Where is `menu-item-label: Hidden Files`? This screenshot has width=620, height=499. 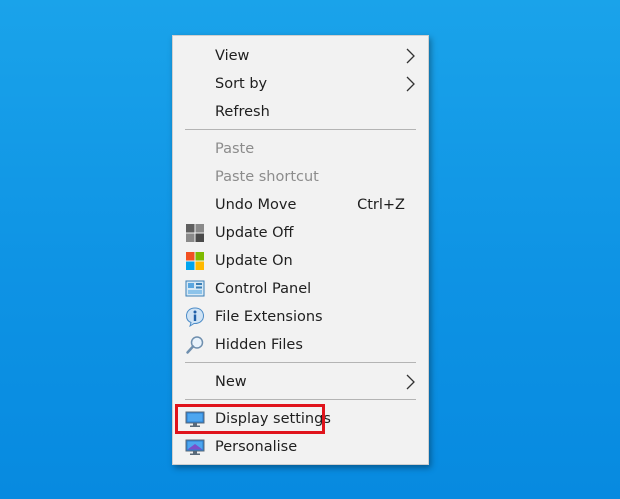 menu-item-label: Hidden Files is located at coordinates (259, 345).